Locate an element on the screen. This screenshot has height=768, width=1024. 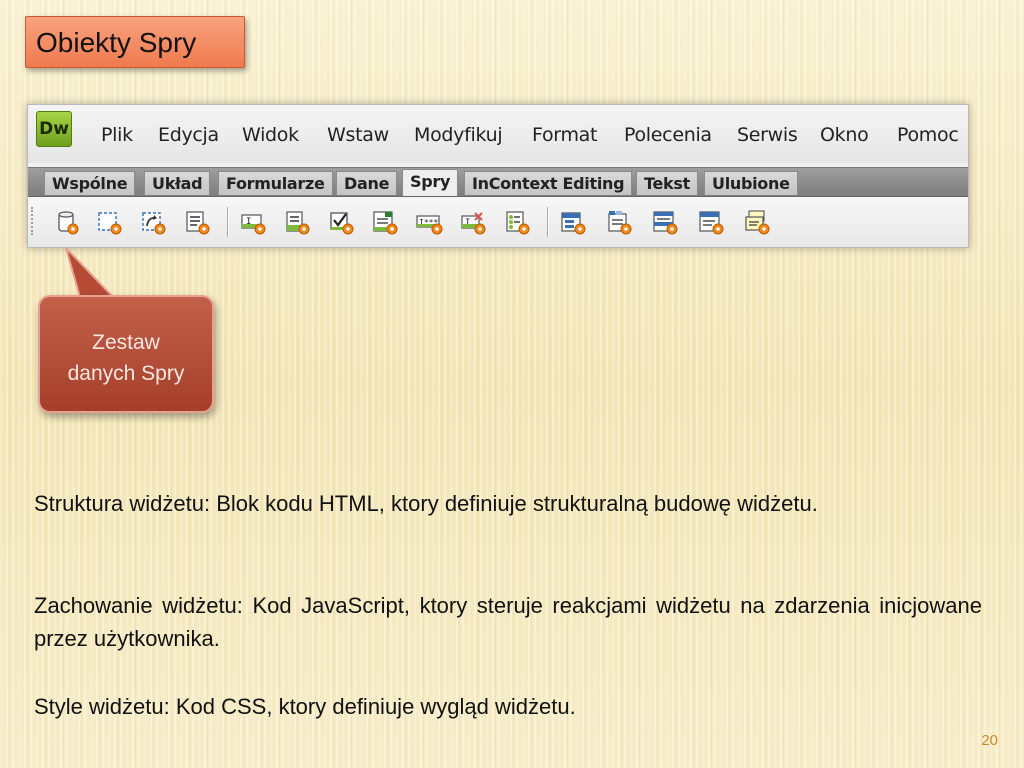
tab-tekst: Tekst is located at coordinates (667, 183).